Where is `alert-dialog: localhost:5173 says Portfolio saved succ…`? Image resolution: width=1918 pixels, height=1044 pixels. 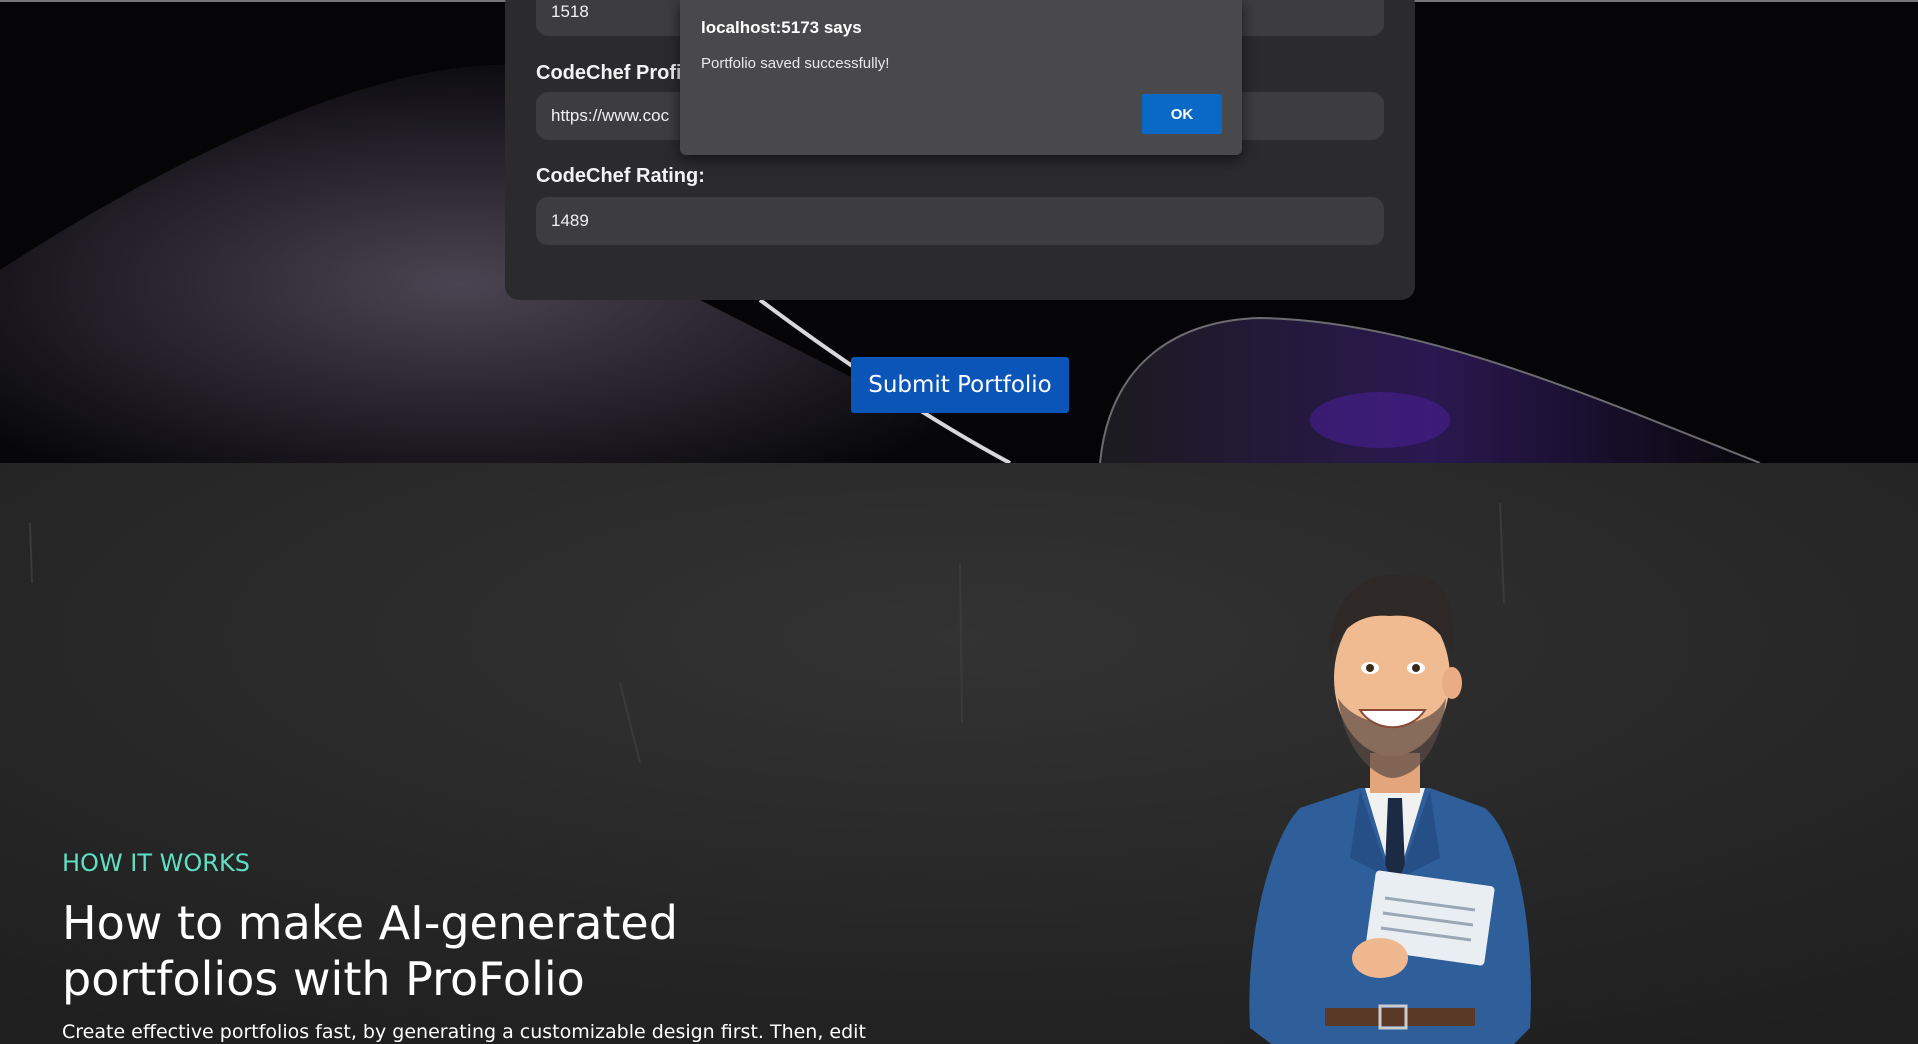
alert-dialog: localhost:5173 says Portfolio saved succ… is located at coordinates (961, 77).